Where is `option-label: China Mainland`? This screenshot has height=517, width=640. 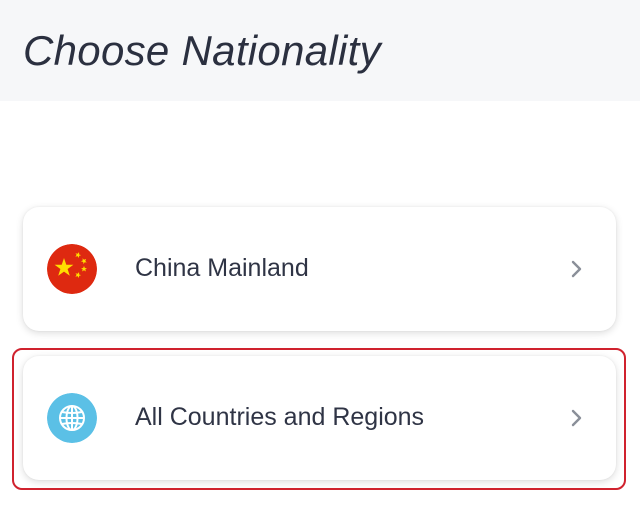
option-label: China Mainland is located at coordinates (222, 268).